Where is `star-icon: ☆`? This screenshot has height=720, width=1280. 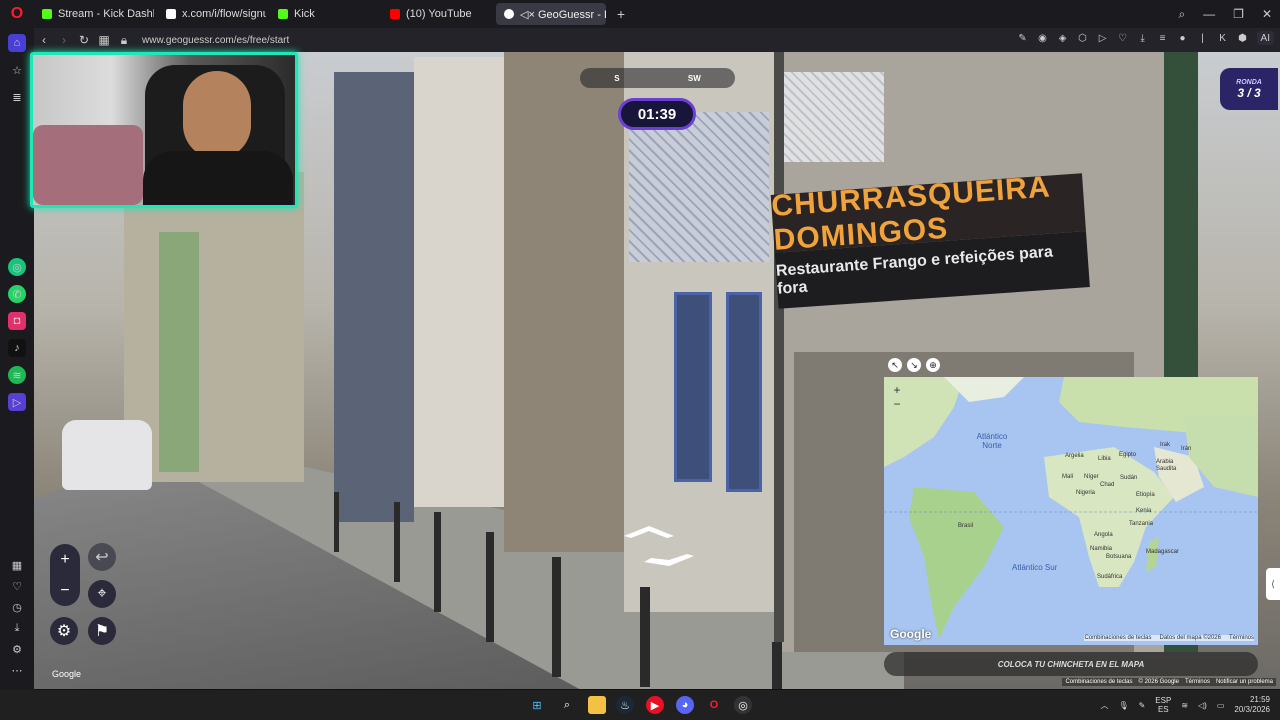
star-icon: ☆ is located at coordinates (17, 70).